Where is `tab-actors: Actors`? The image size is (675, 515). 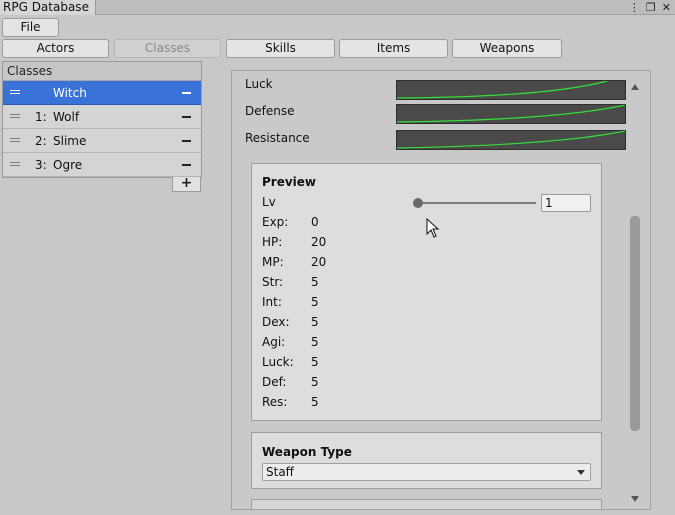
tab-actors: Actors is located at coordinates (55, 48).